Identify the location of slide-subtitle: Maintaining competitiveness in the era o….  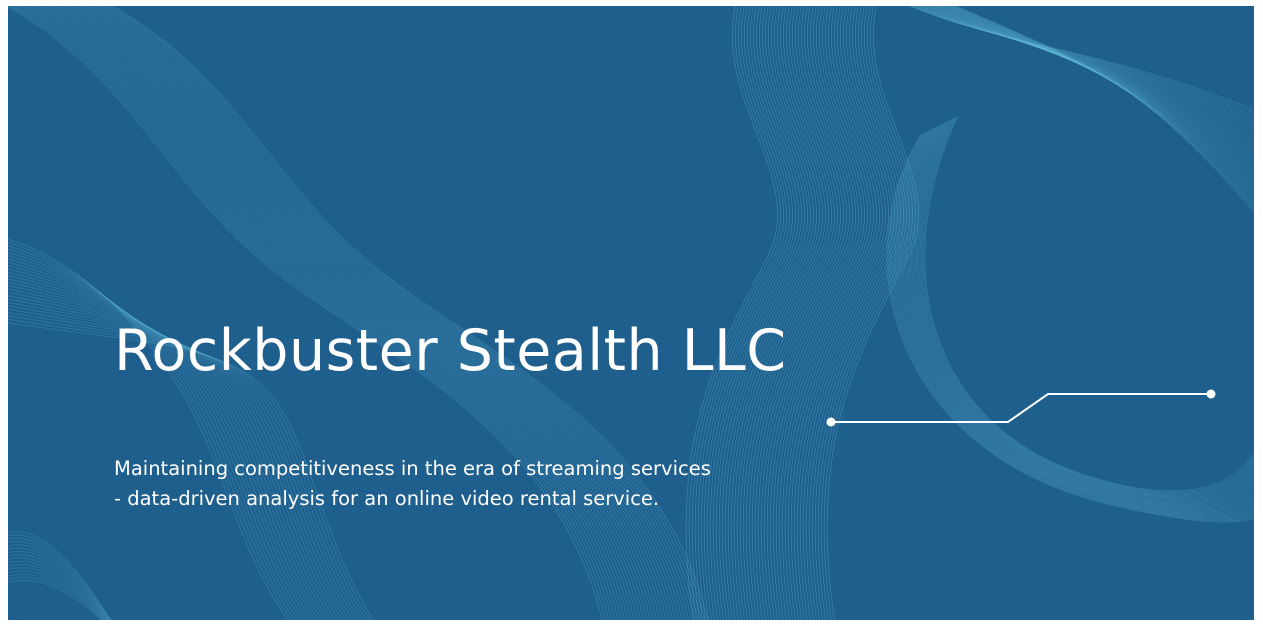
(412, 484).